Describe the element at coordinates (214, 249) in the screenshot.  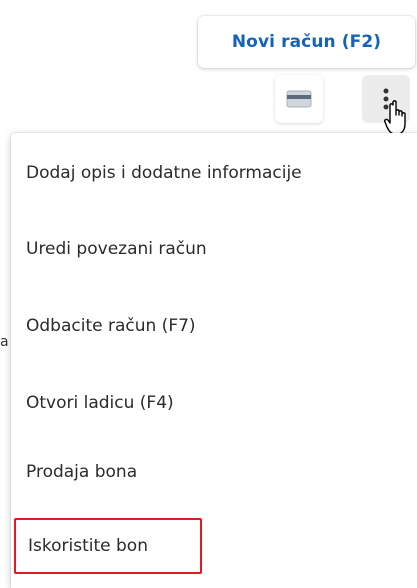
I see `menu-item-edit-linked-receipt: Uredi povezani račun` at that location.